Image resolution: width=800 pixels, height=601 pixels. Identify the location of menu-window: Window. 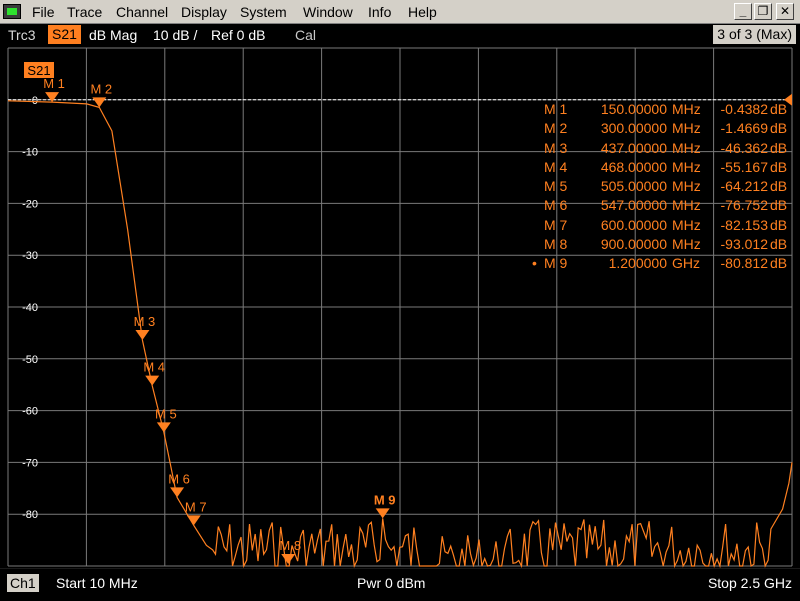
(328, 12).